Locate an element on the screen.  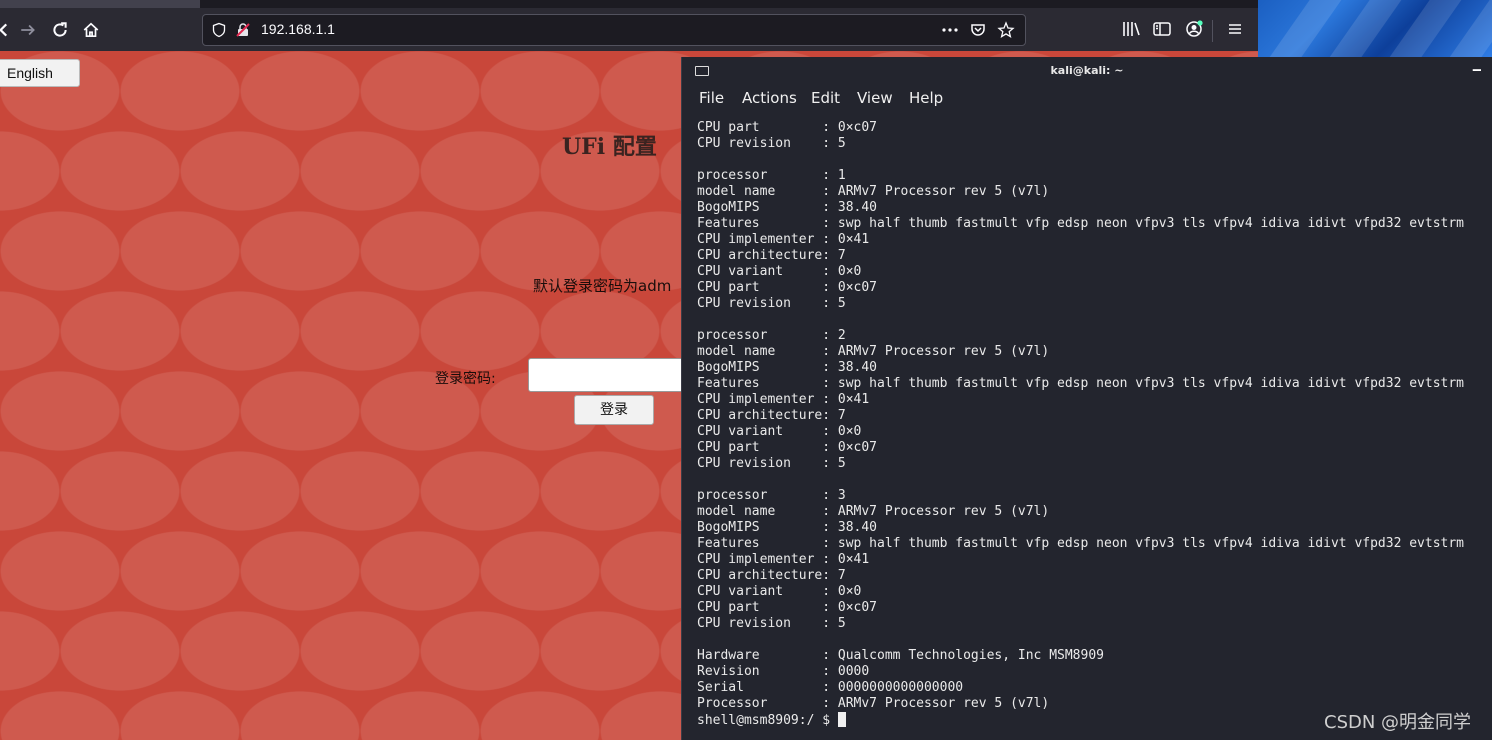
bookmark-star-icon is located at coordinates (1006, 30).